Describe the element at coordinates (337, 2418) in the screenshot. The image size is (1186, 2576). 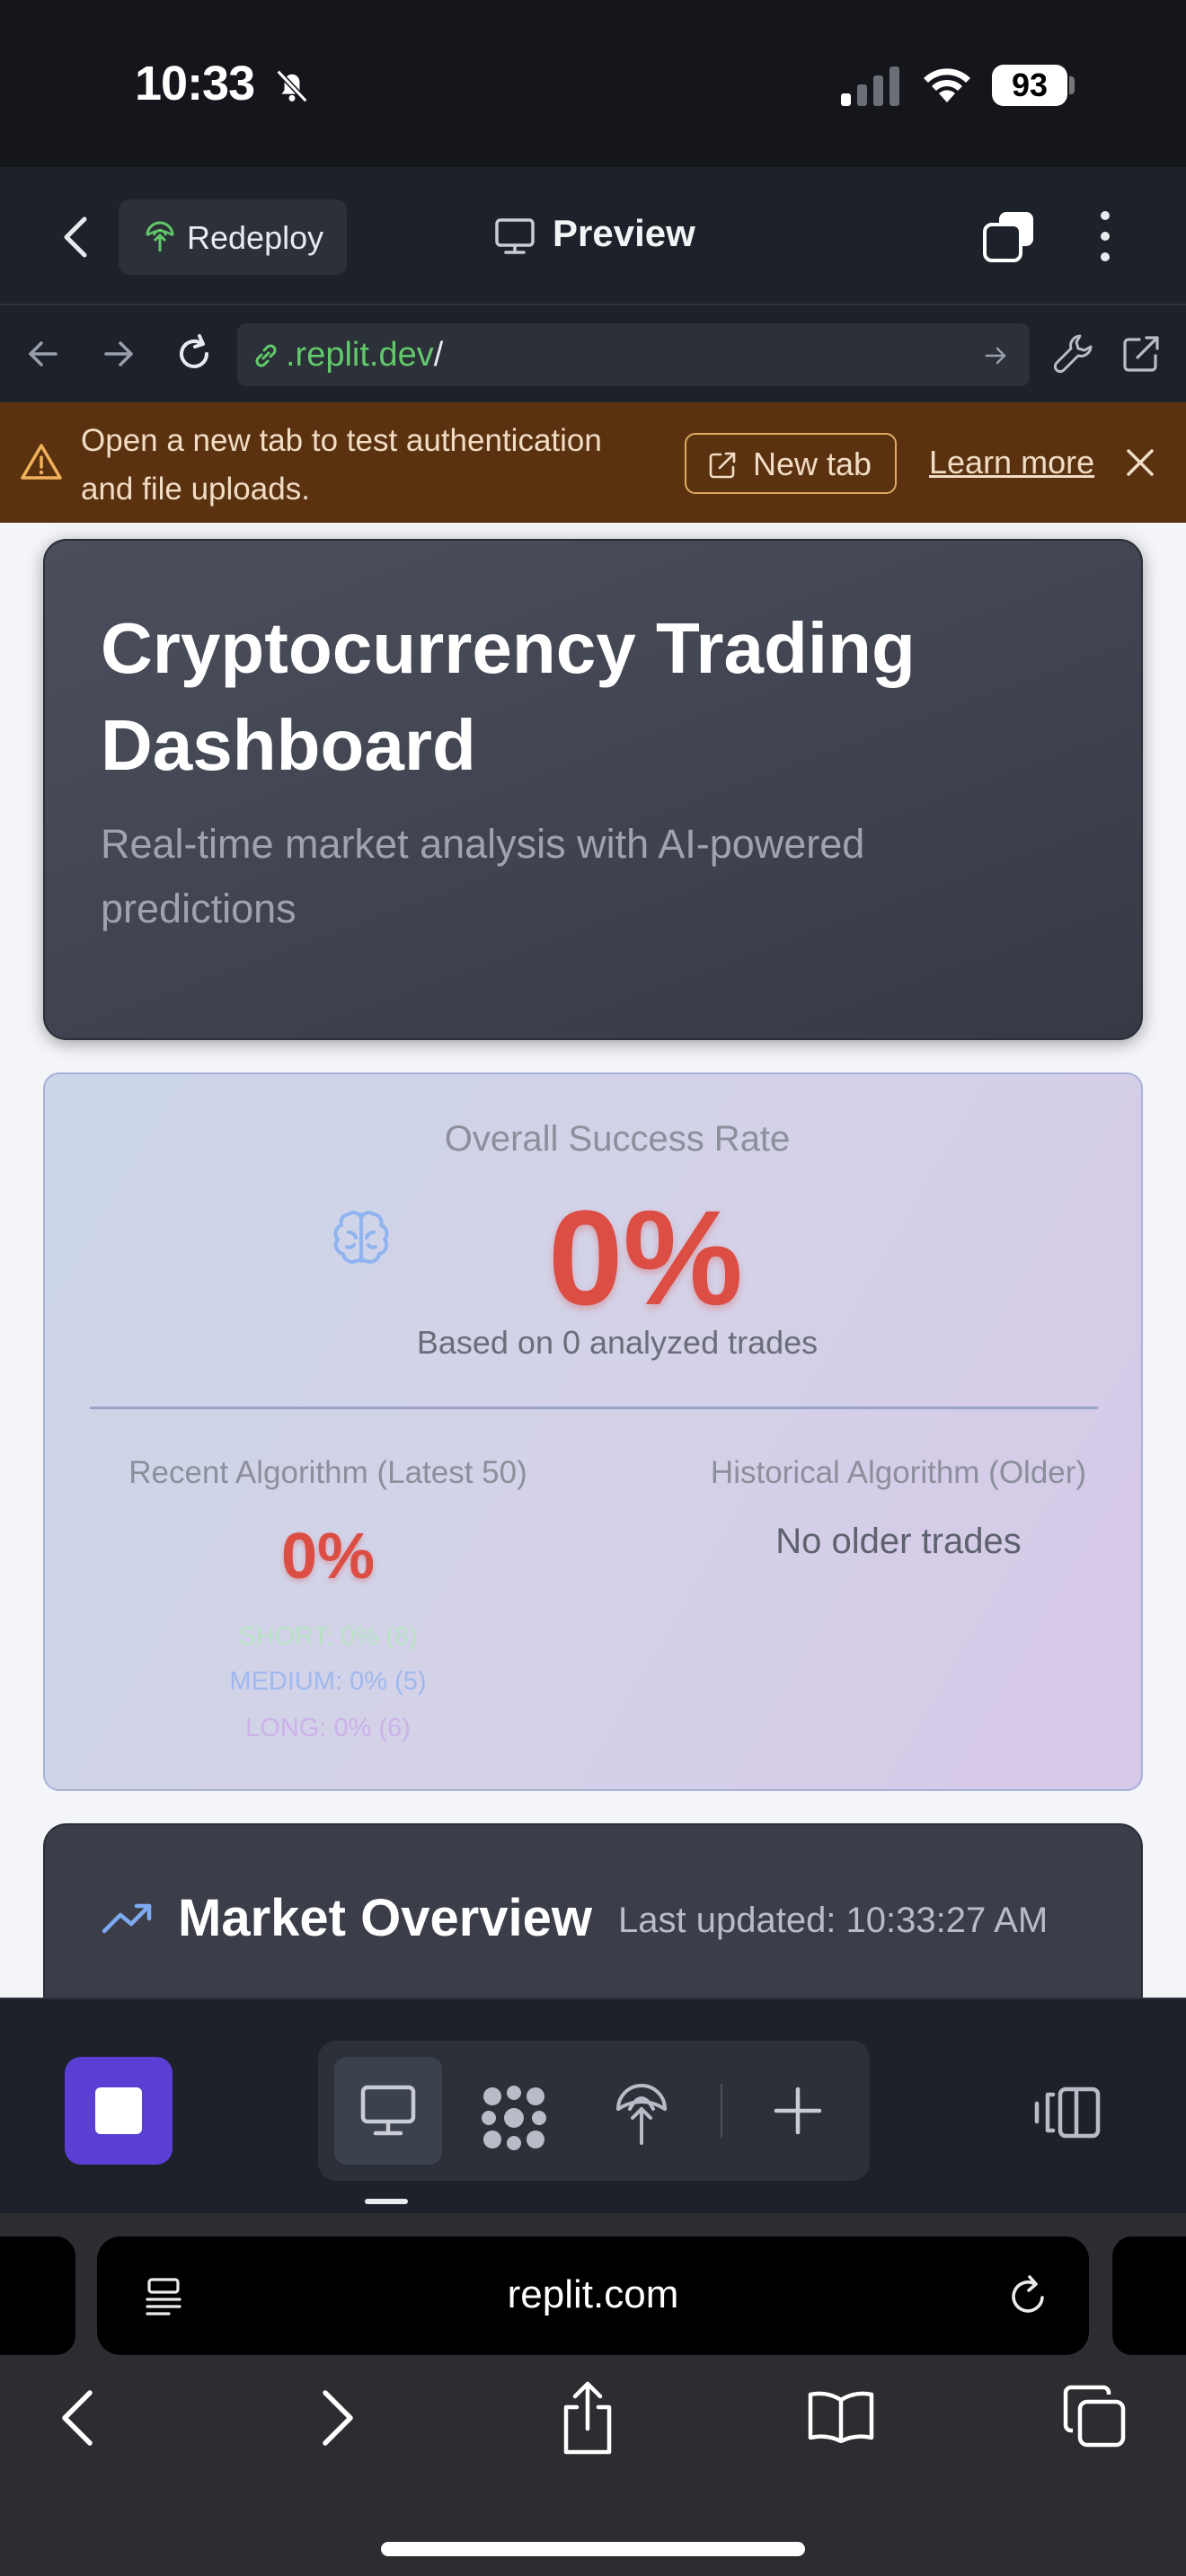
I see `forward-chevron-icon` at that location.